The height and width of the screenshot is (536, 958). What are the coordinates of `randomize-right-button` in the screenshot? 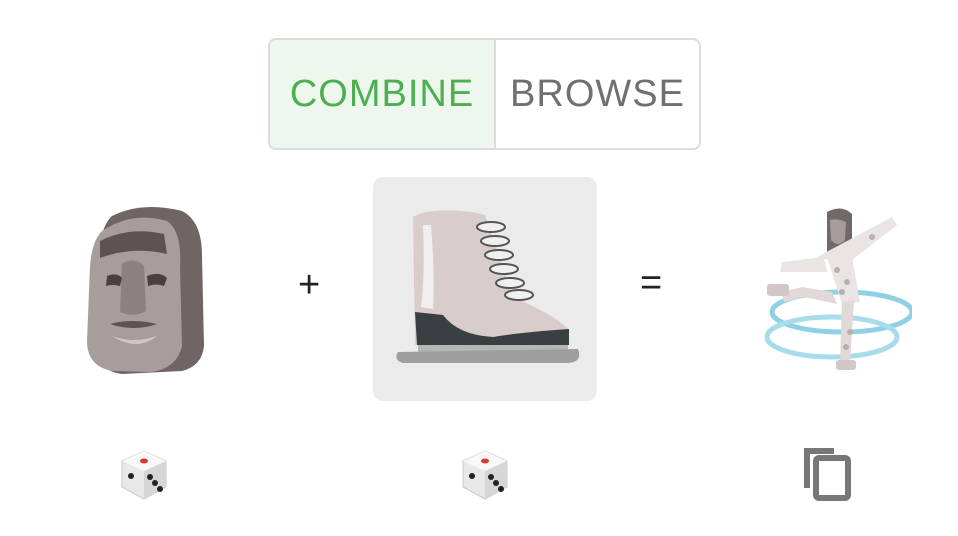 It's located at (485, 473).